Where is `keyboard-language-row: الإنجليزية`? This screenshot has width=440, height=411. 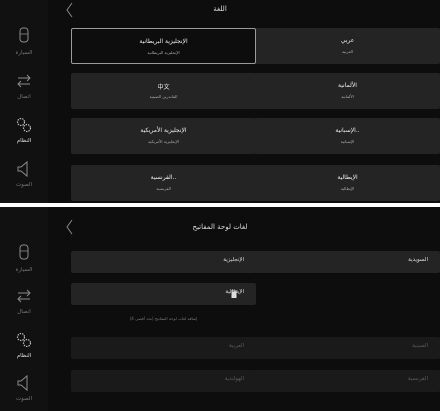
keyboard-language-row: الإنجليزية is located at coordinates (163, 262).